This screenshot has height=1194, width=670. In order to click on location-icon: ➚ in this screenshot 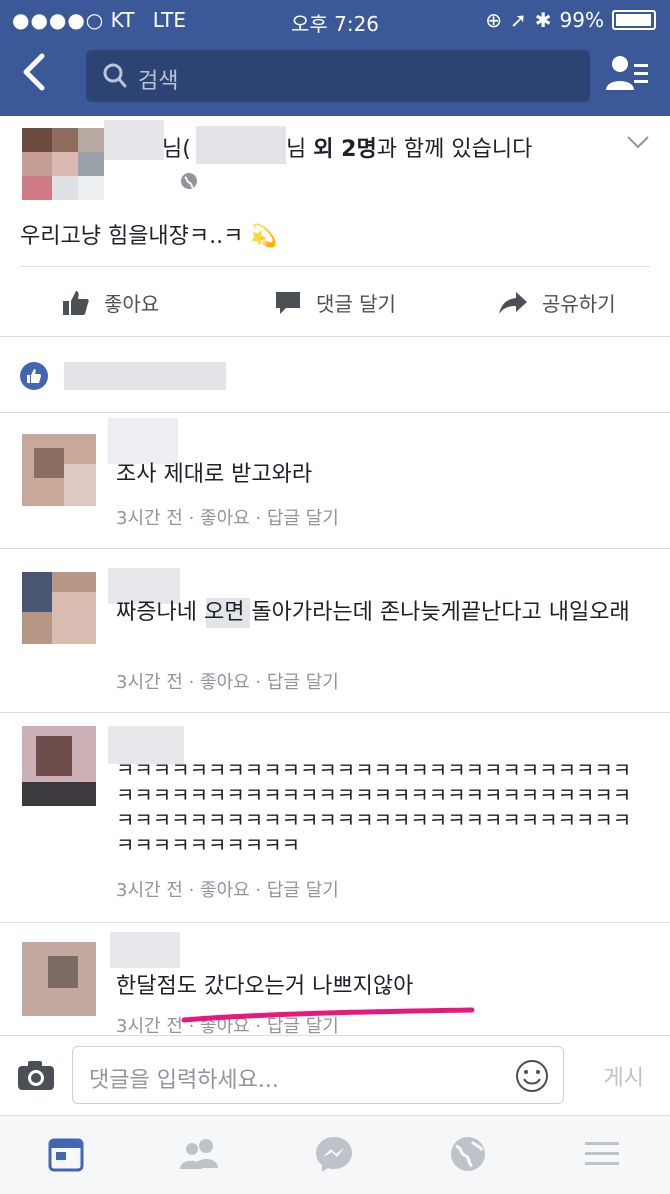, I will do `click(518, 20)`.